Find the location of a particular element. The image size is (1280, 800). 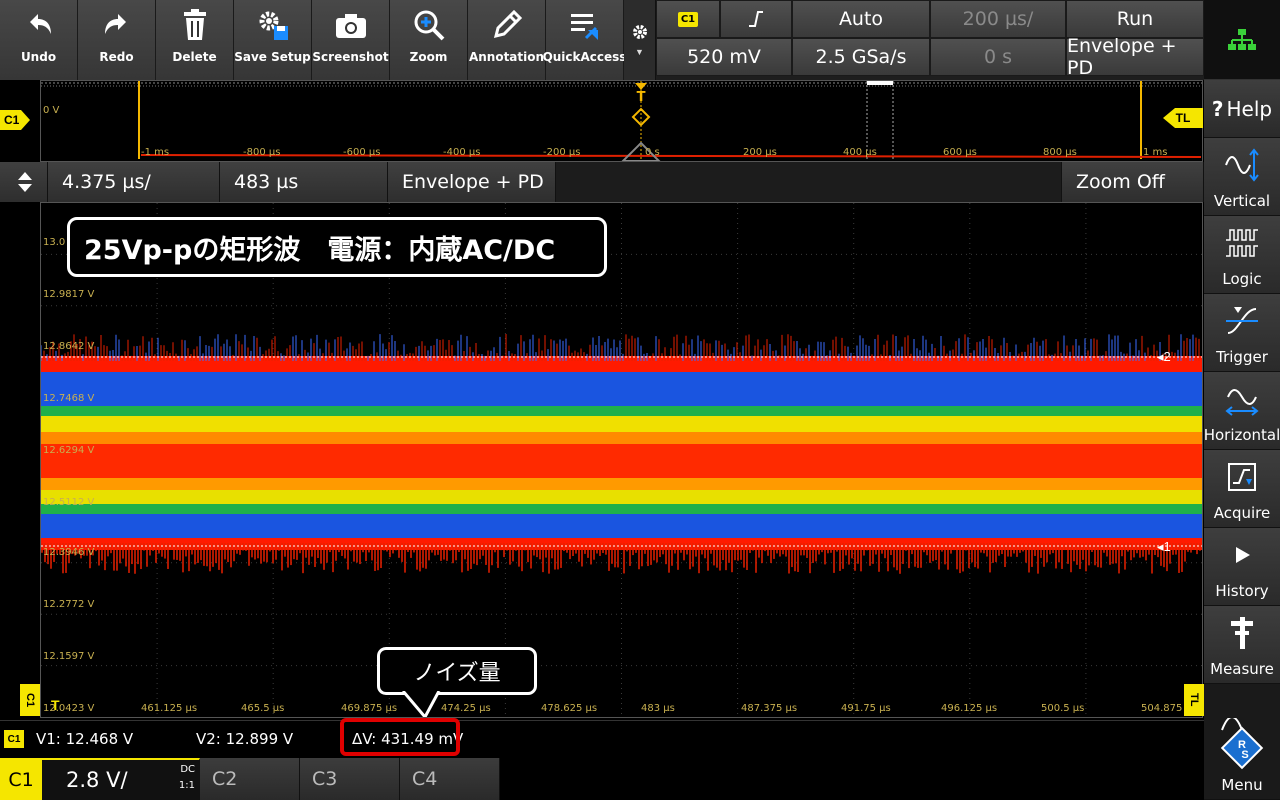

cursor-1-marker: ◂1 is located at coordinates (1164, 547).